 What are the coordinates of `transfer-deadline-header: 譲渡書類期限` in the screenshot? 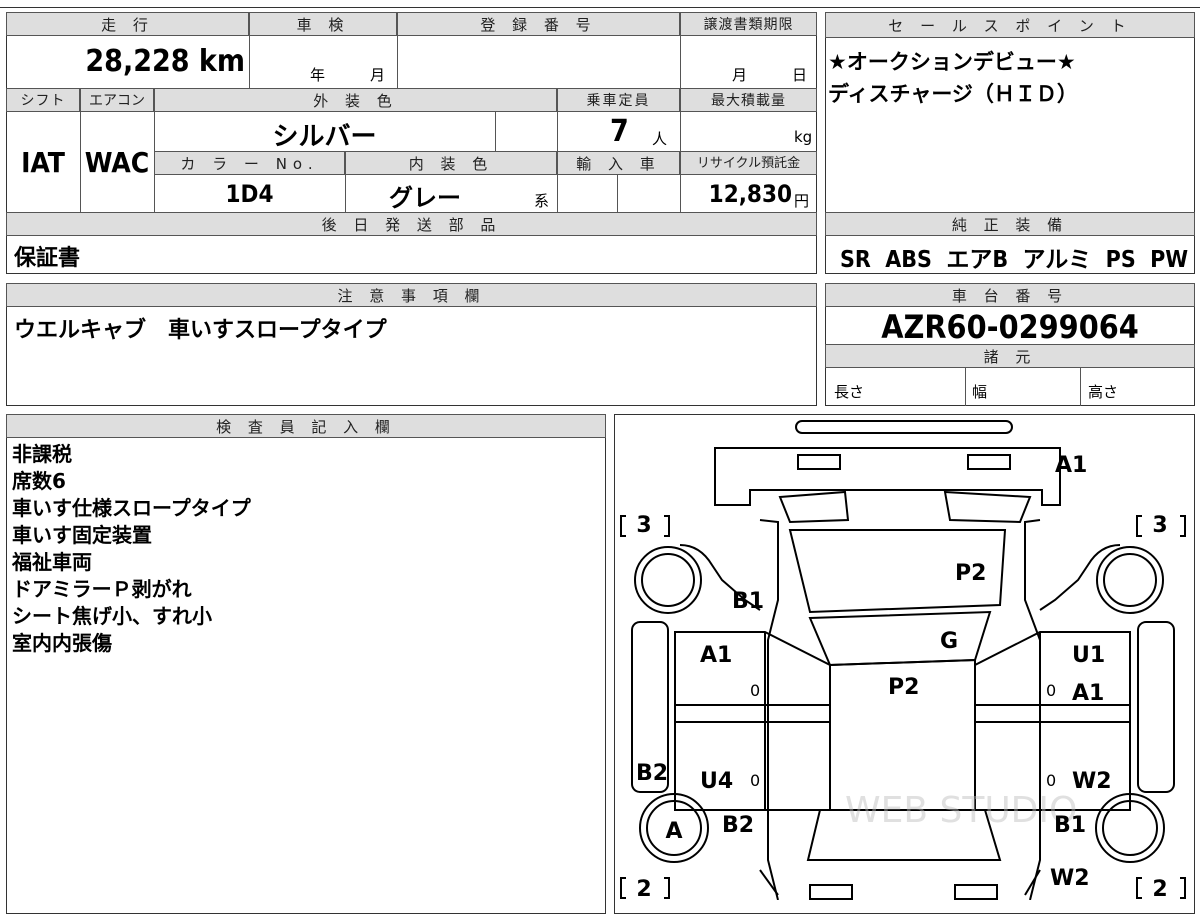 It's located at (748, 24).